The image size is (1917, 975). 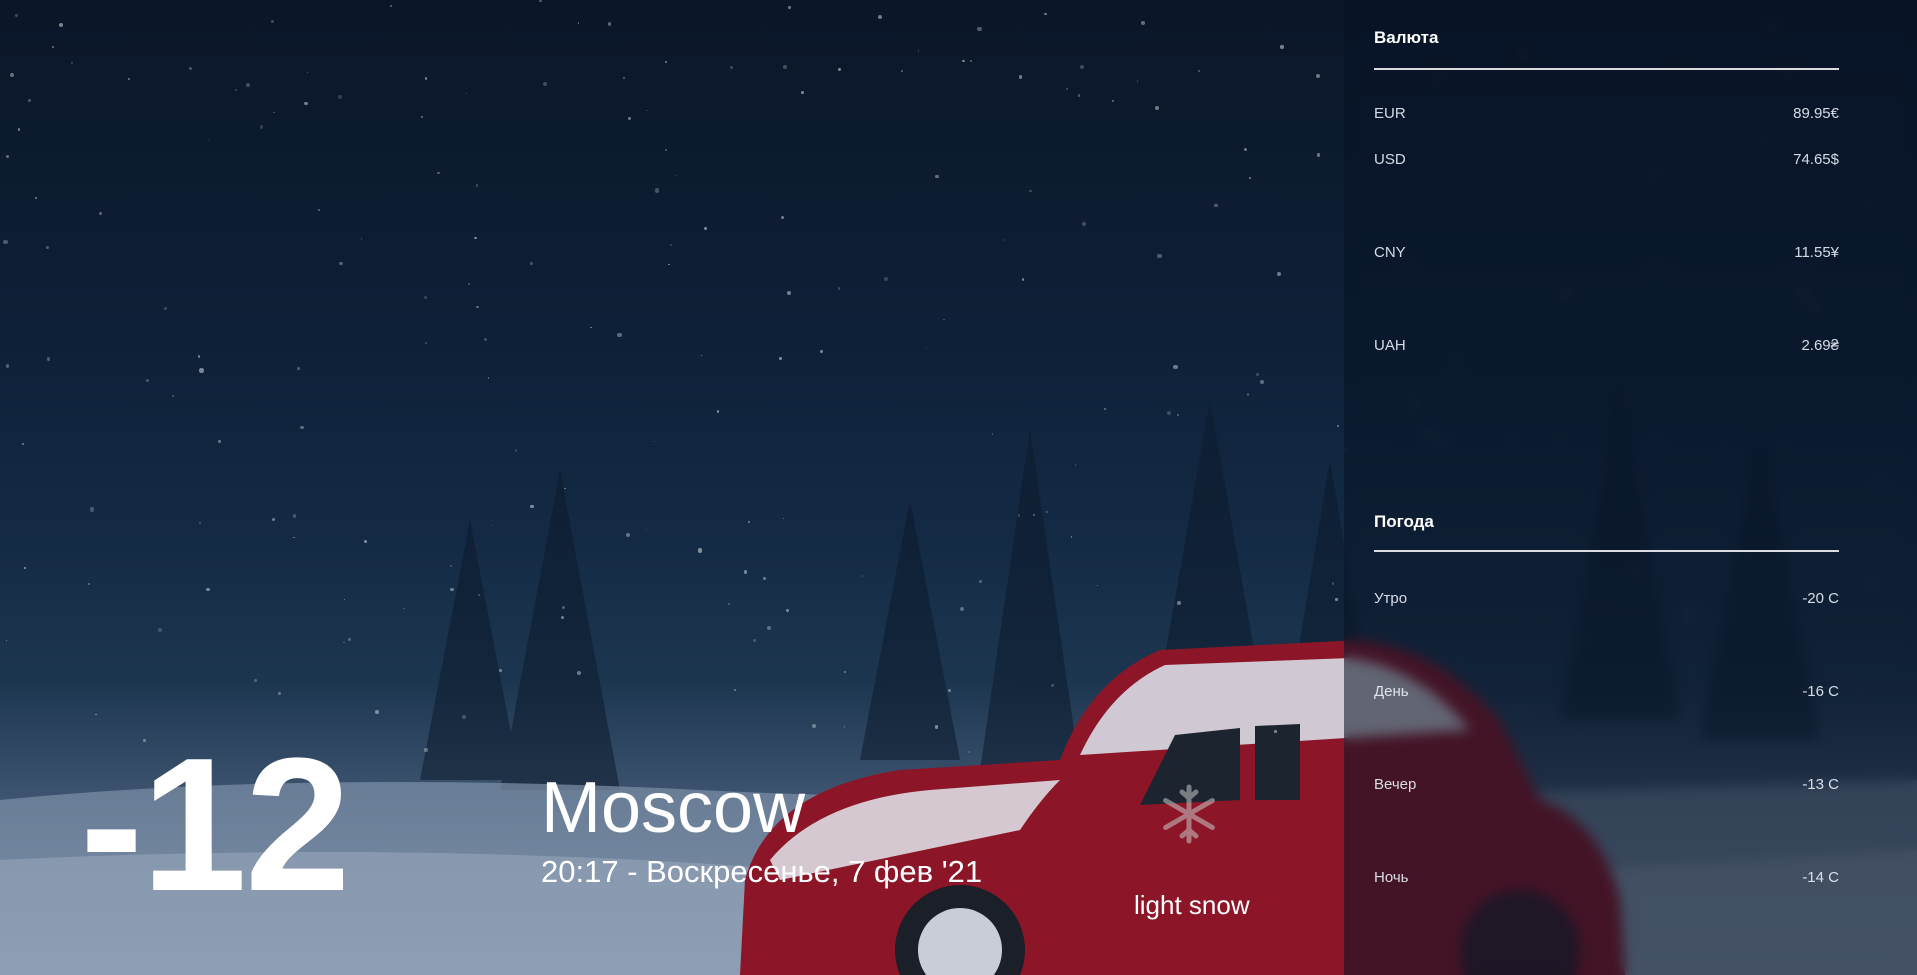 I want to click on currency-title: Валюта, so click(x=1606, y=35).